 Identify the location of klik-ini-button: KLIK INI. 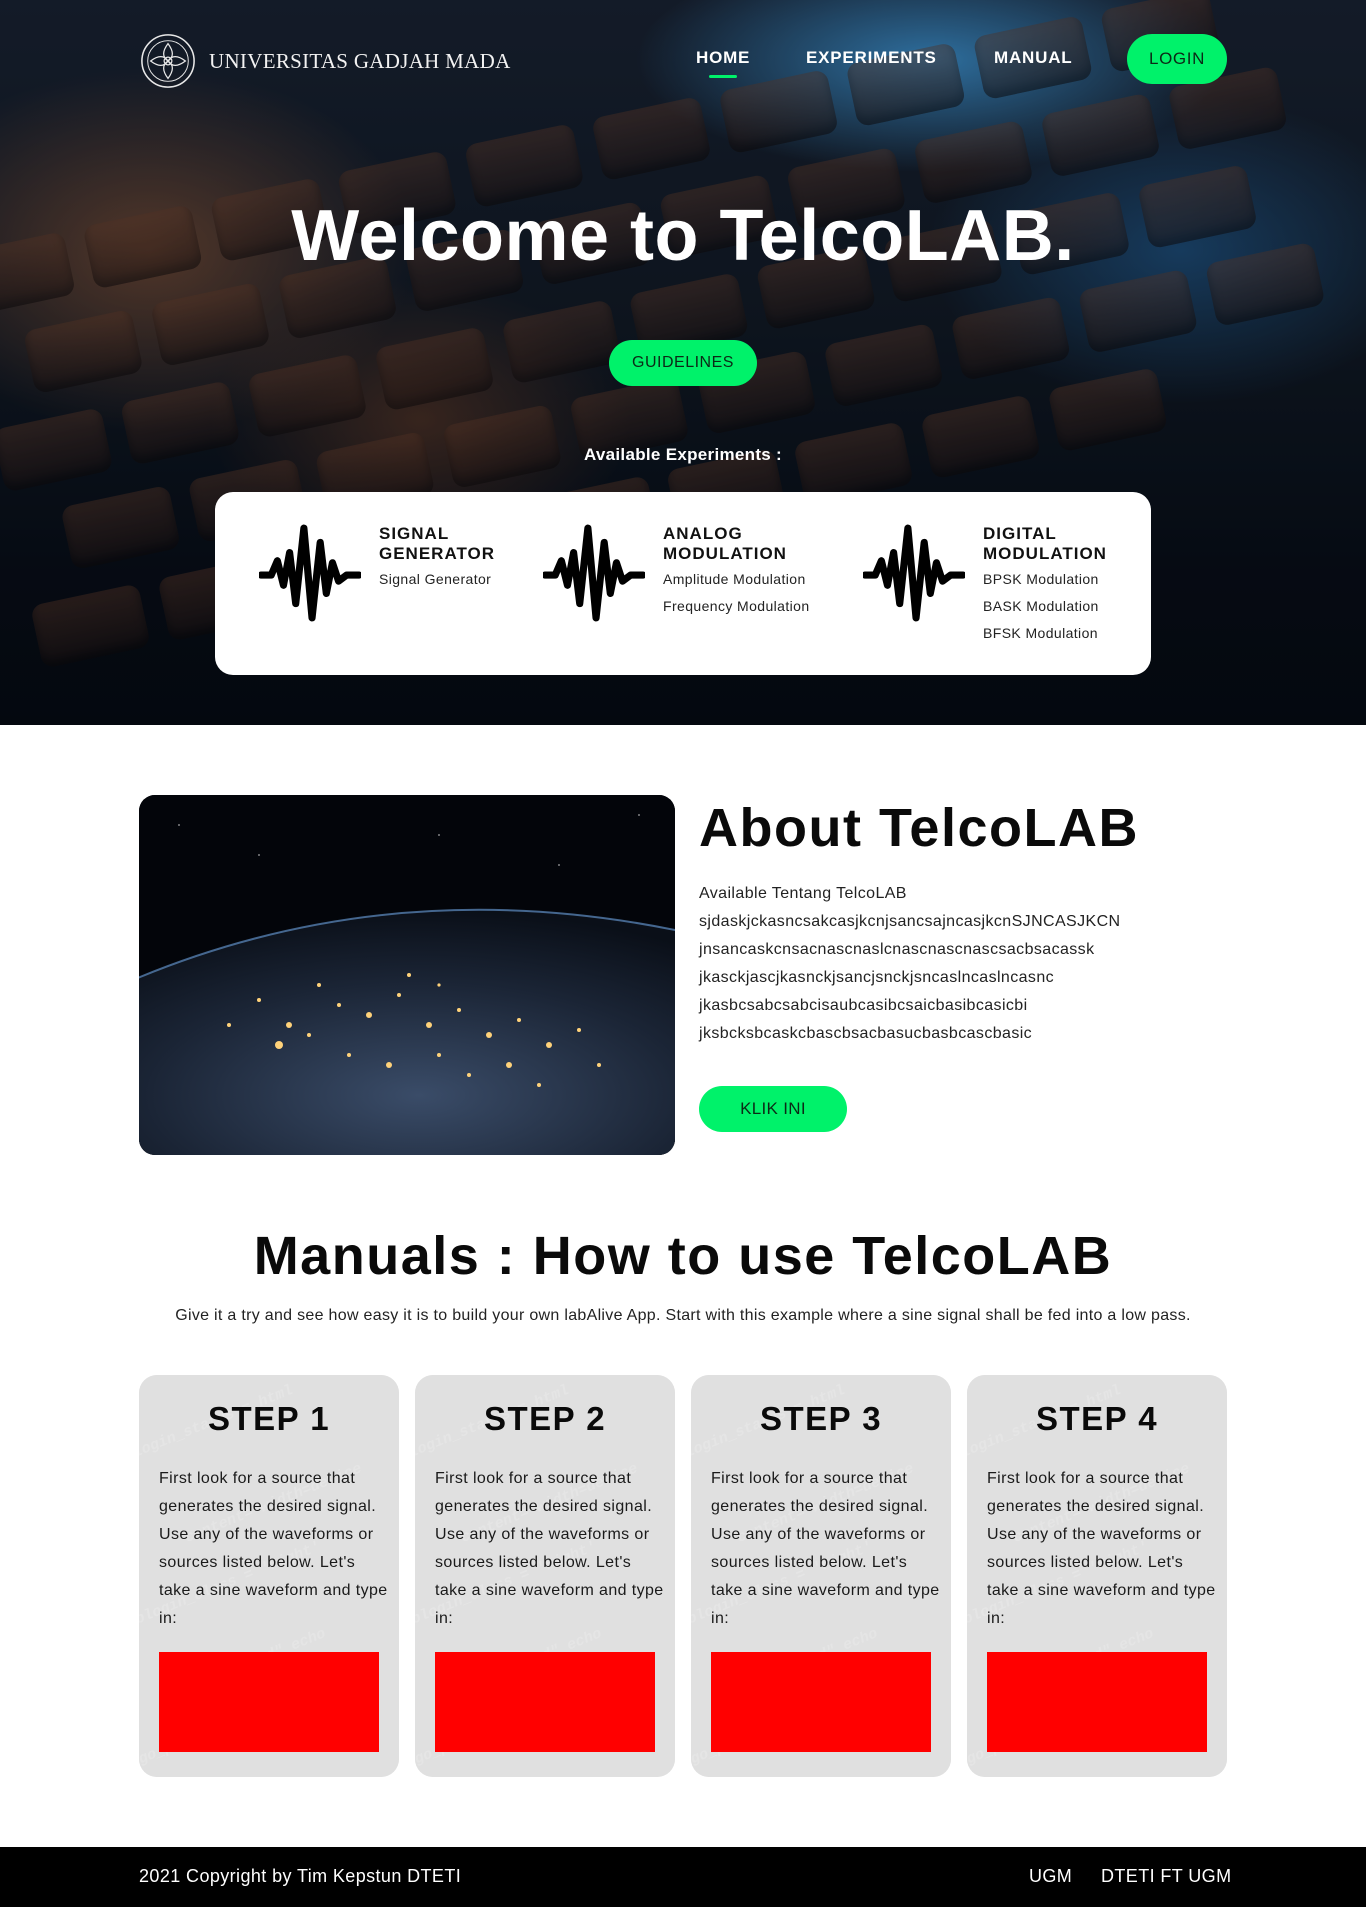
(773, 1109).